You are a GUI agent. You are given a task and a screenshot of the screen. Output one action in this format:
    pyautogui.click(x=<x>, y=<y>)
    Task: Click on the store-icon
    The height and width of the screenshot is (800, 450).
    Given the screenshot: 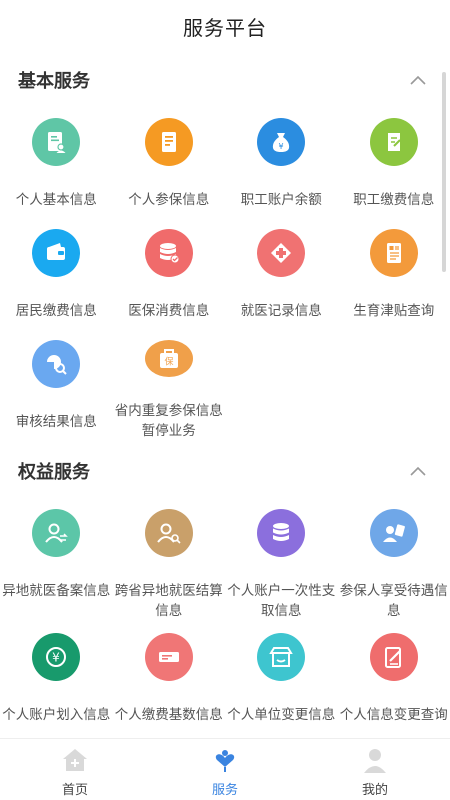 What is the action you would take?
    pyautogui.click(x=281, y=657)
    